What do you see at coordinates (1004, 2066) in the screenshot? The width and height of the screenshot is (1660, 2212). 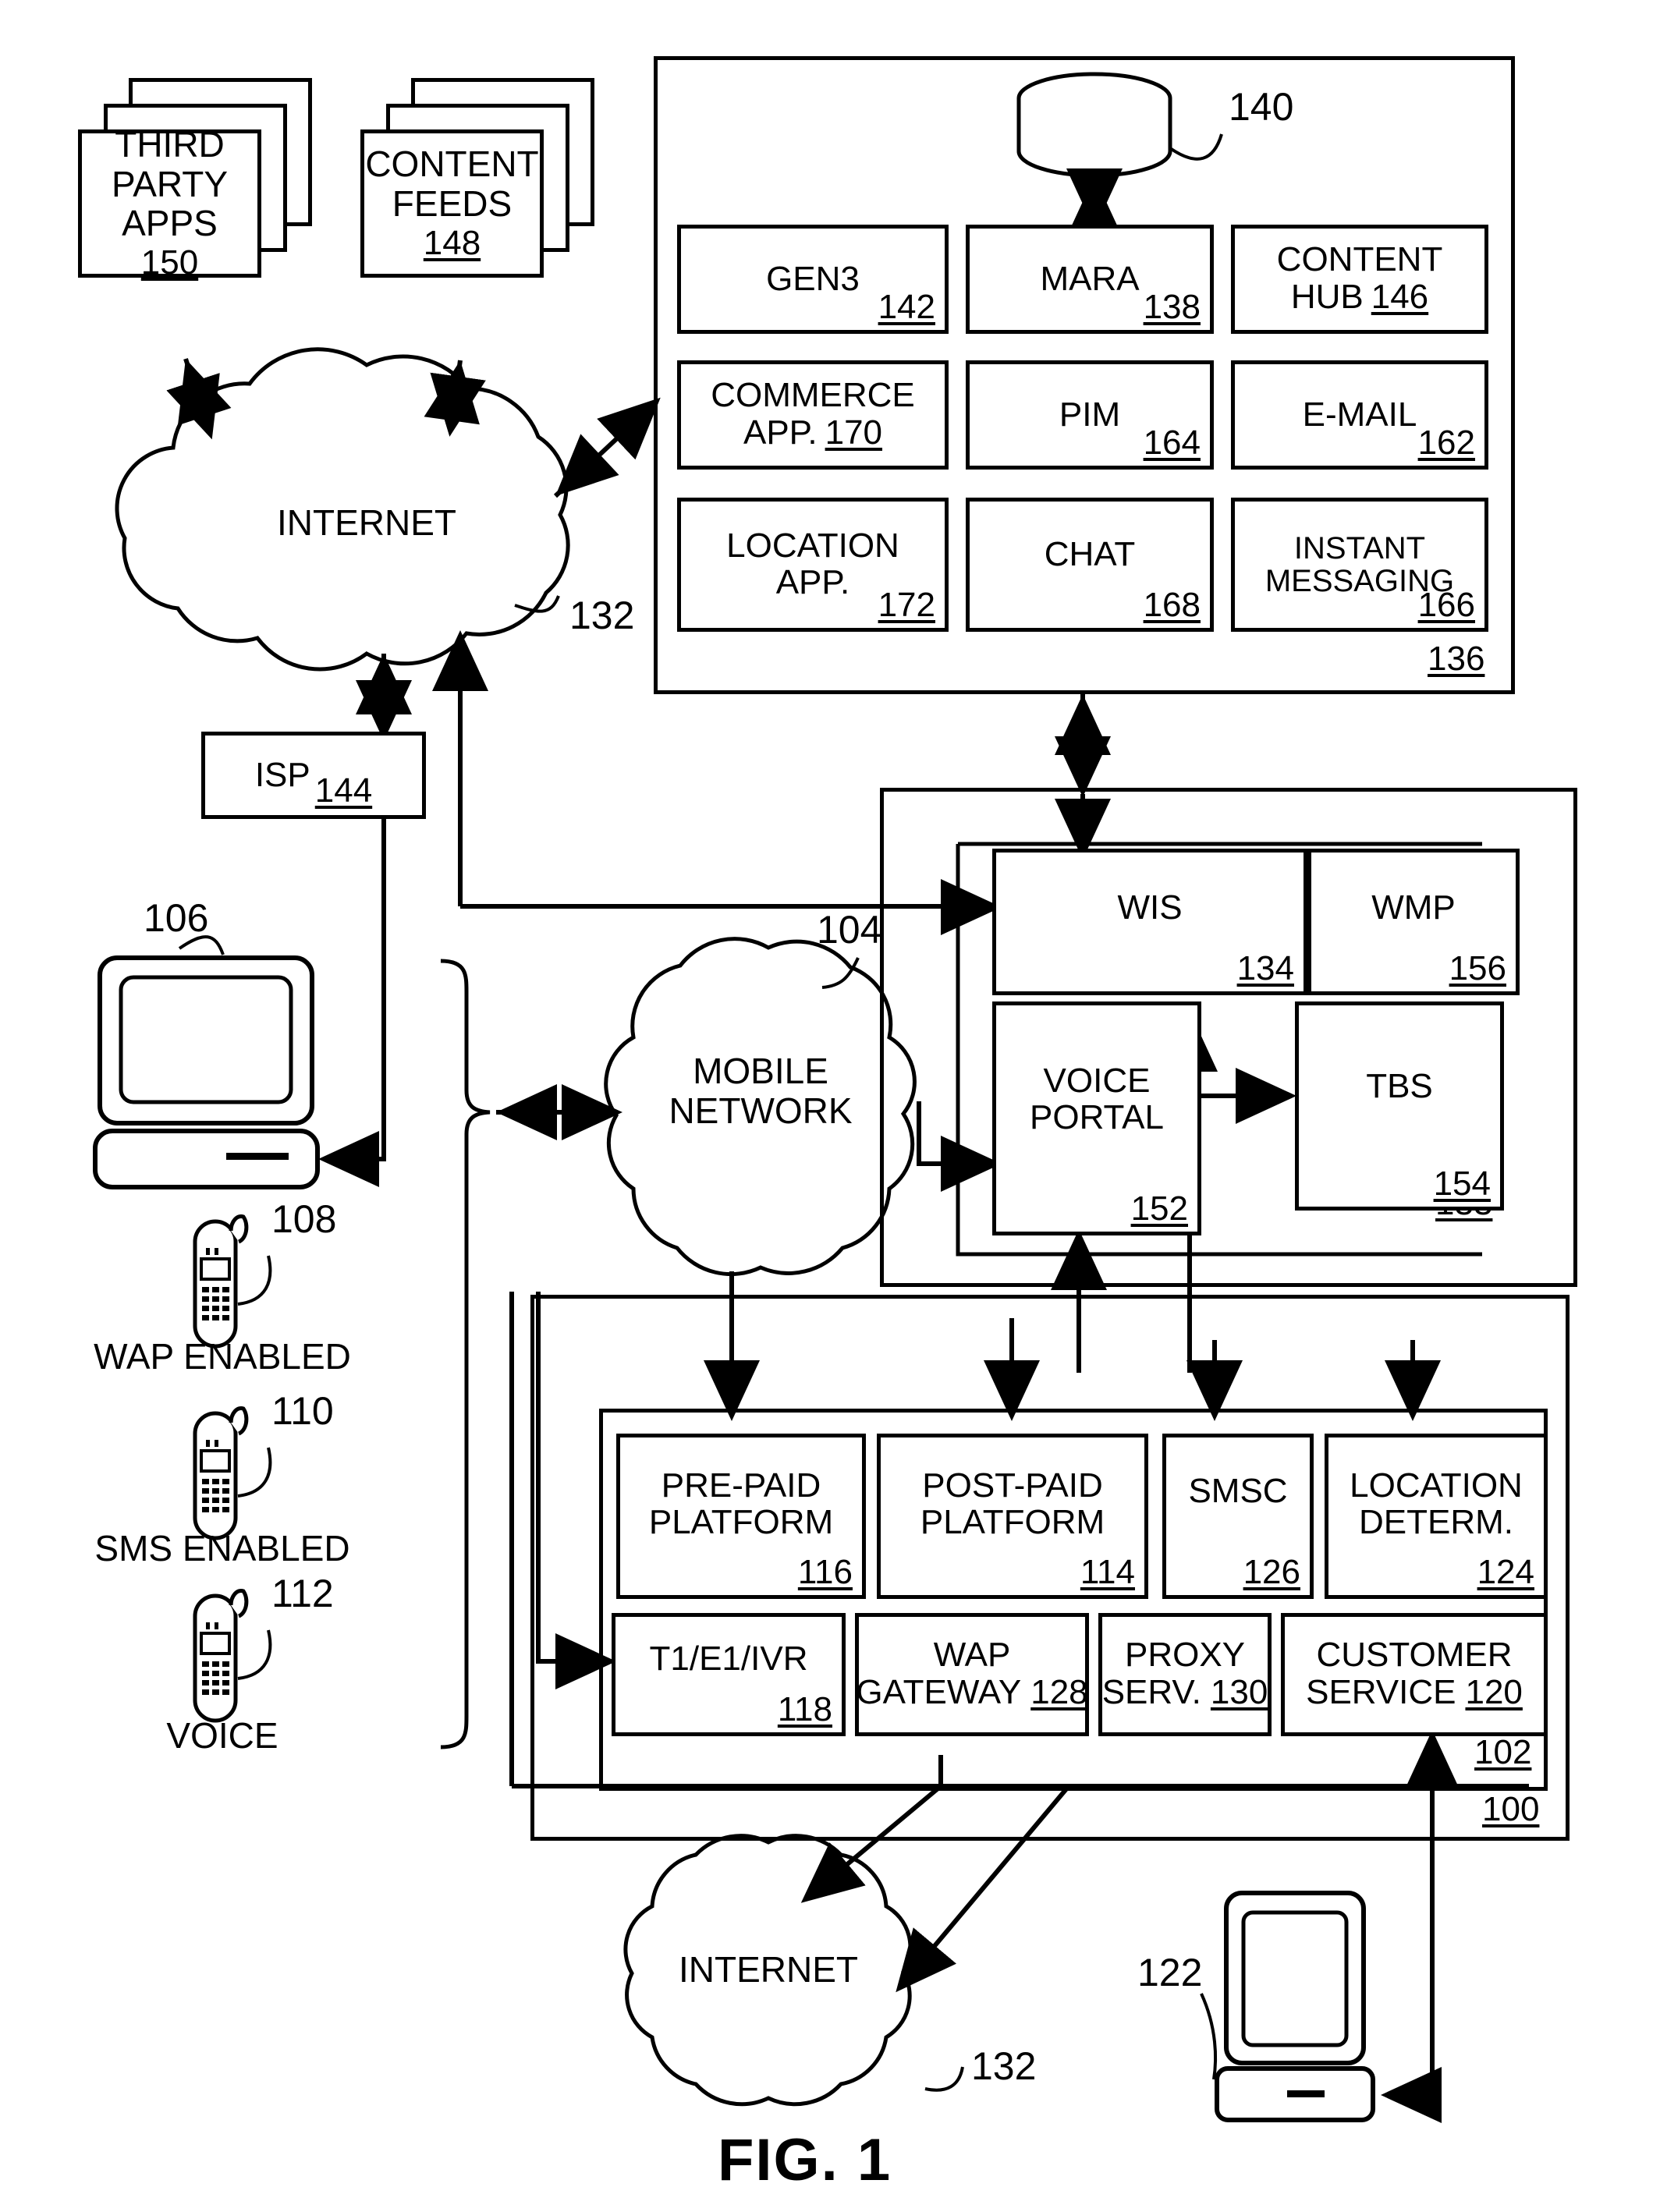 I see `internet-bottom-ref: 132` at bounding box center [1004, 2066].